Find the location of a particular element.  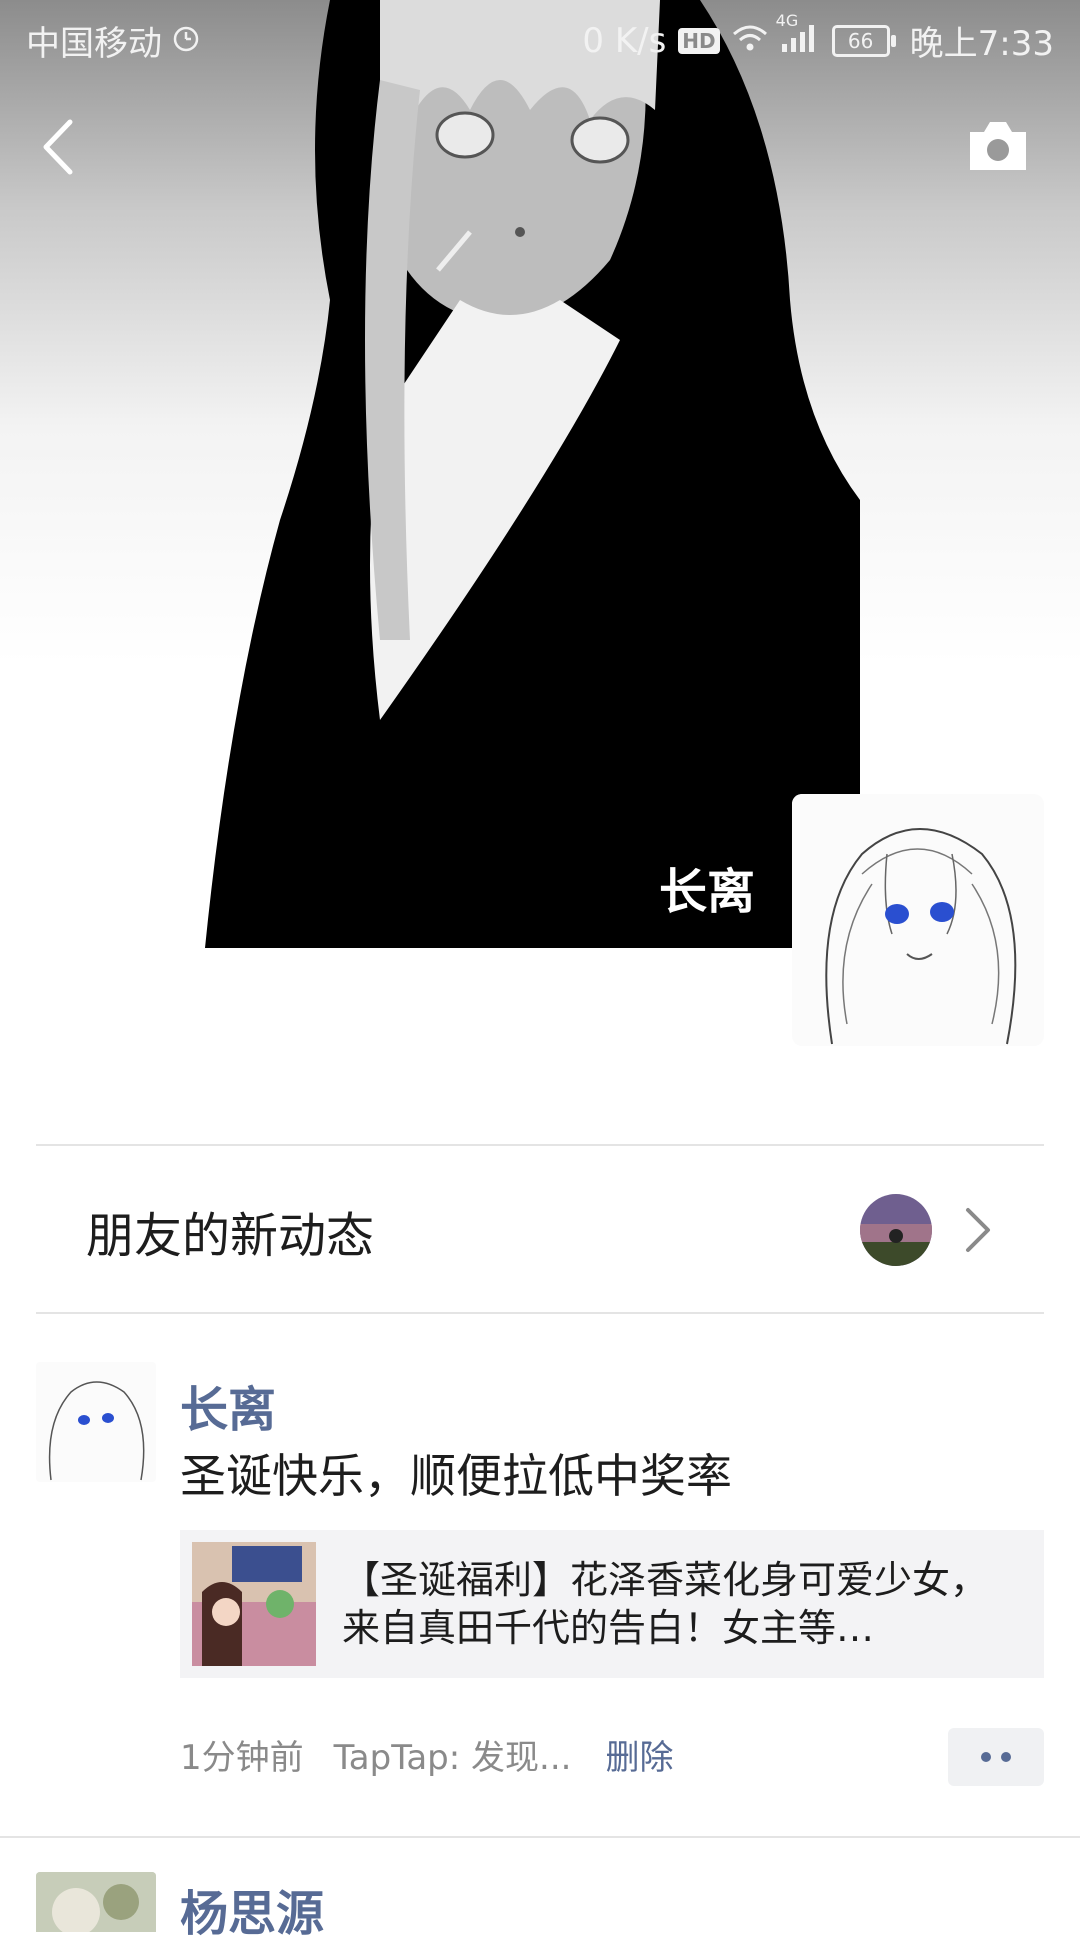

battery-indicator: 66 is located at coordinates (863, 40).